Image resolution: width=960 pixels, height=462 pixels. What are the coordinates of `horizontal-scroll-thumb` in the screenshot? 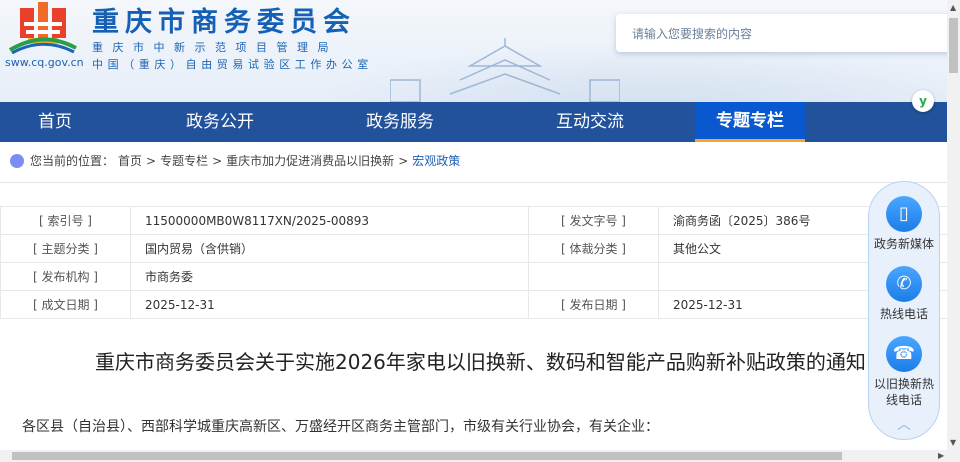 It's located at (427, 456).